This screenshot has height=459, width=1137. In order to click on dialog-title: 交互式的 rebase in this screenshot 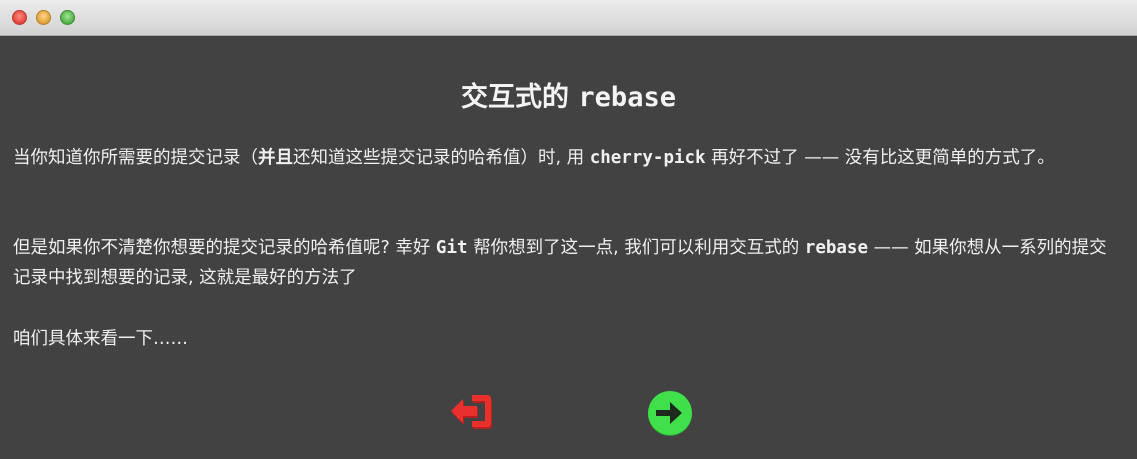, I will do `click(568, 94)`.